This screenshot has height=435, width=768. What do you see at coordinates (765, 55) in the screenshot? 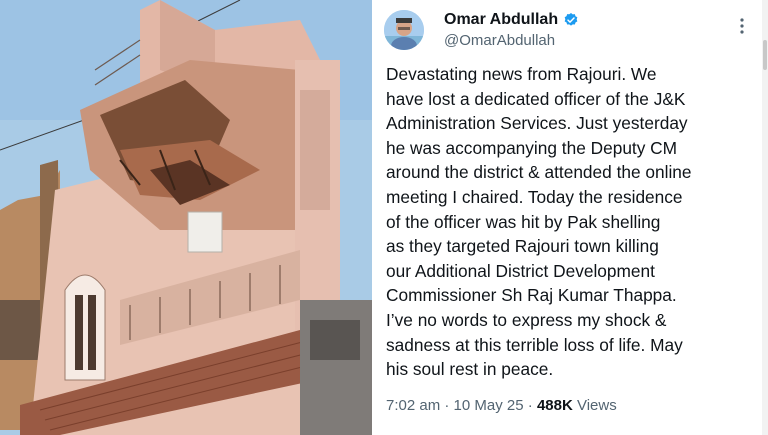
I see `scrollbar-thumb` at bounding box center [765, 55].